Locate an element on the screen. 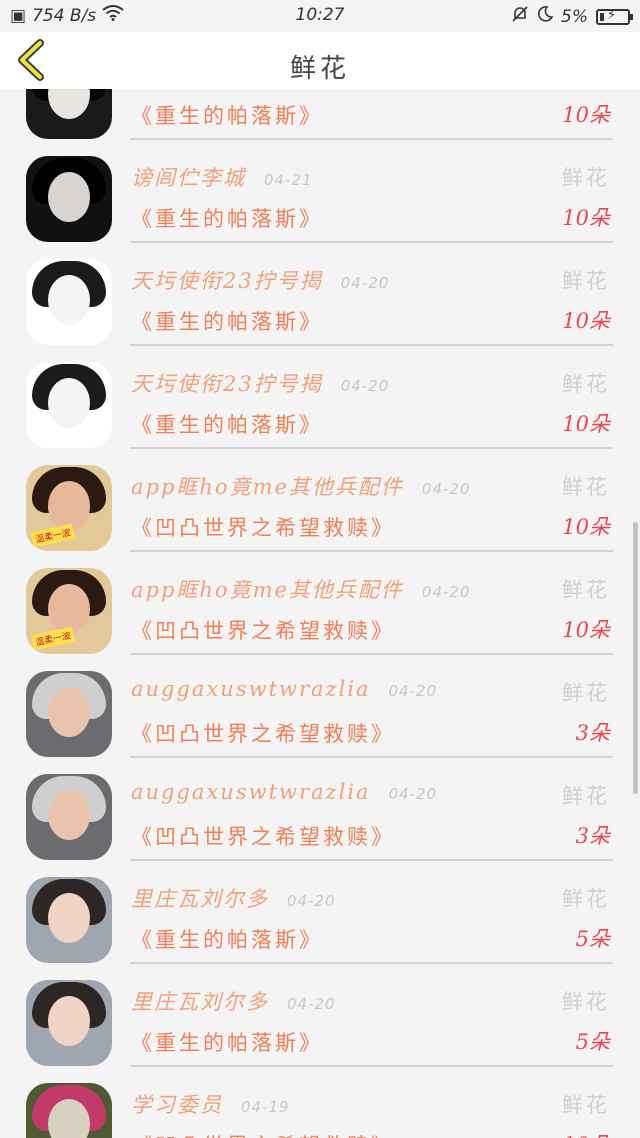 The height and width of the screenshot is (1138, 640). moon-icon is located at coordinates (545, 16).